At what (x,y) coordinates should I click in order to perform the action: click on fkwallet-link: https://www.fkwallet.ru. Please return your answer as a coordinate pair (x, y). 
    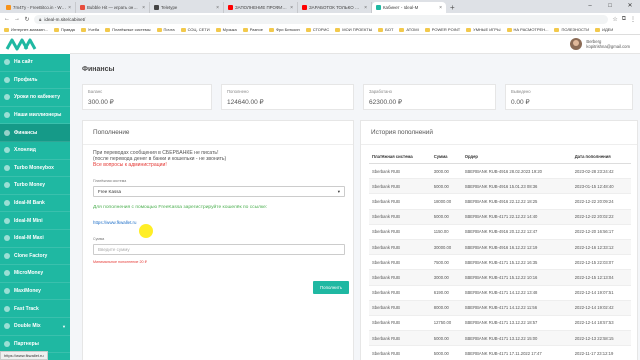
    Looking at the image, I should click on (114, 222).